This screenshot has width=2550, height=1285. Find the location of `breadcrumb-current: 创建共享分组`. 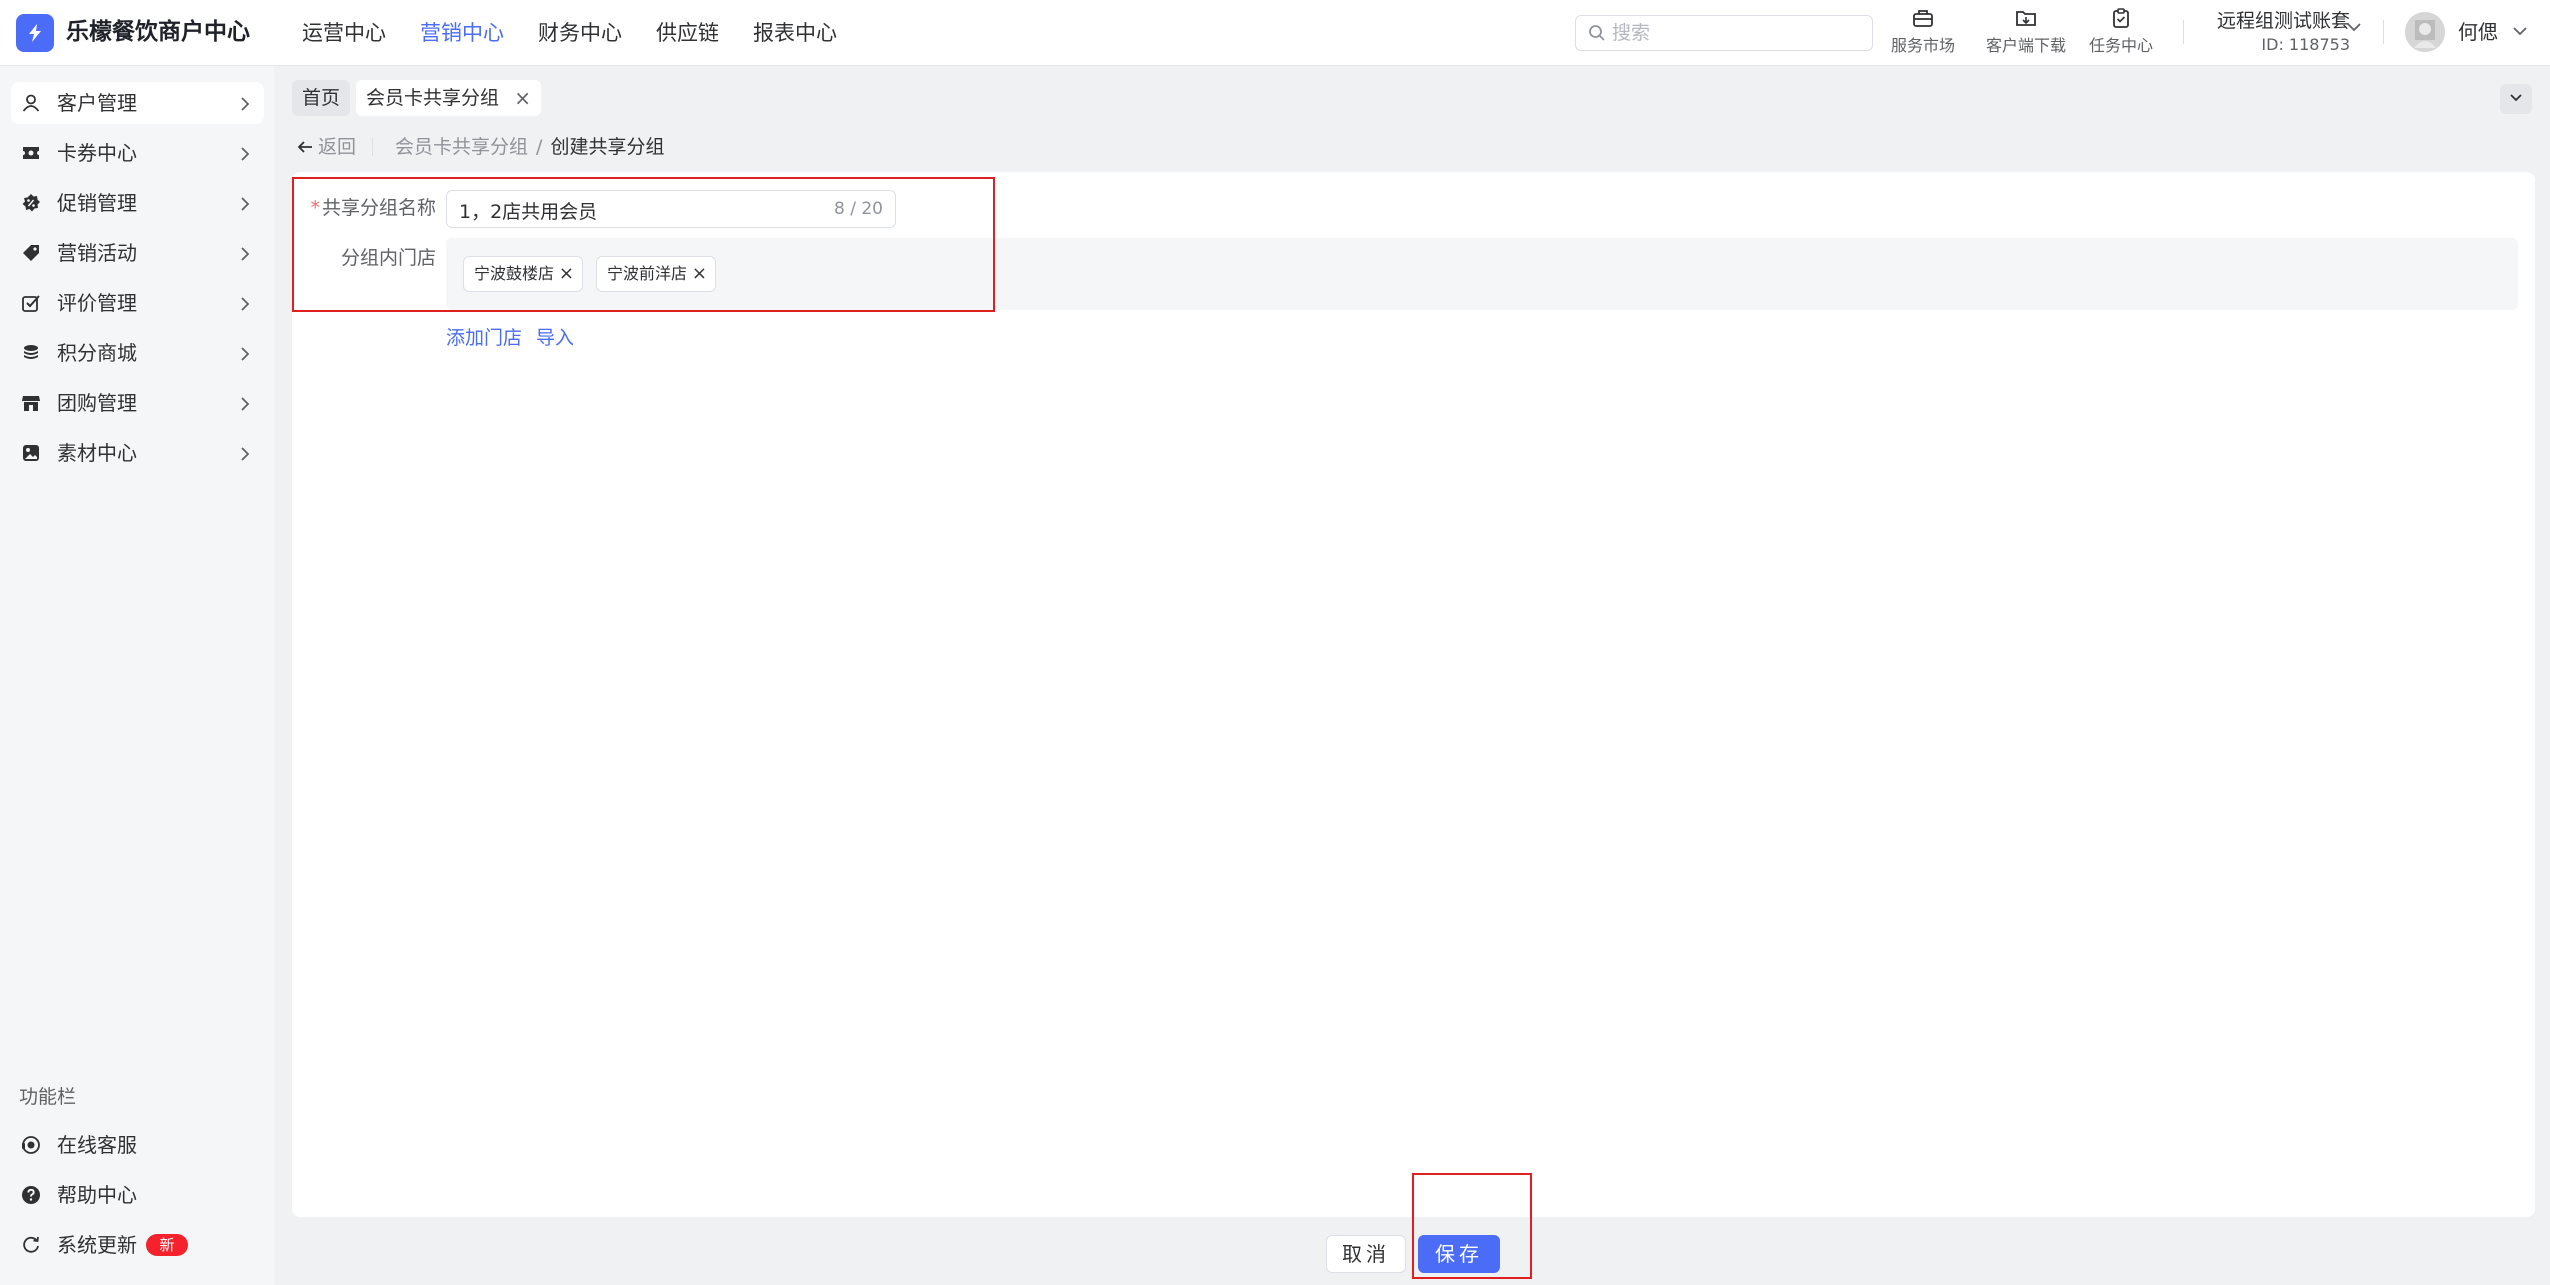

breadcrumb-current: 创建共享分组 is located at coordinates (607, 147).